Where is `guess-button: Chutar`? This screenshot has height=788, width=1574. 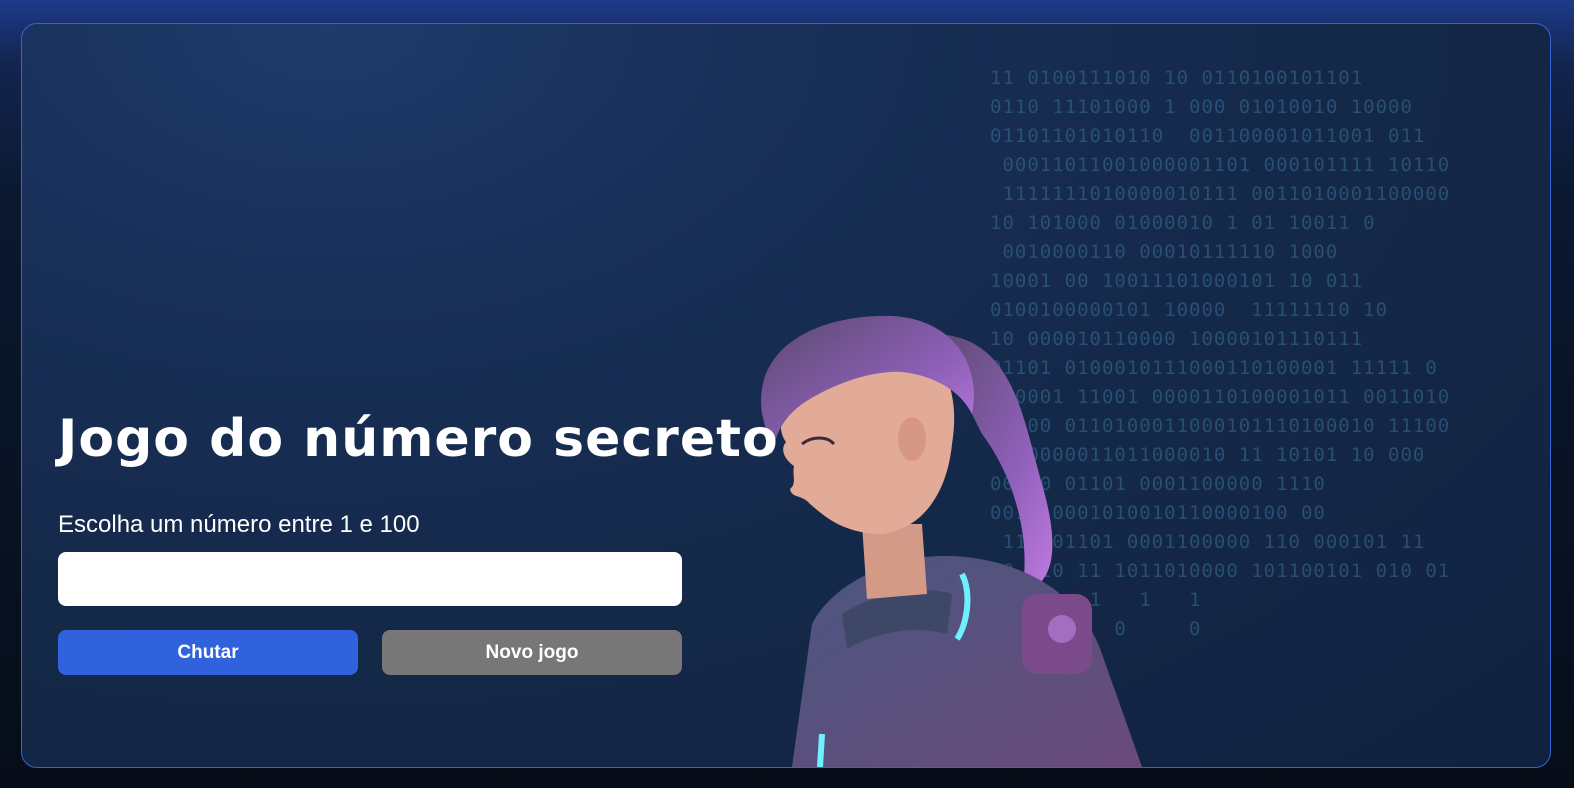
guess-button: Chutar is located at coordinates (208, 652).